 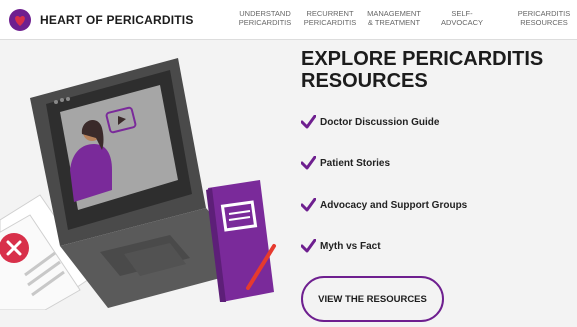 What do you see at coordinates (330, 13) in the screenshot?
I see `nav-label-line: RECURRENT` at bounding box center [330, 13].